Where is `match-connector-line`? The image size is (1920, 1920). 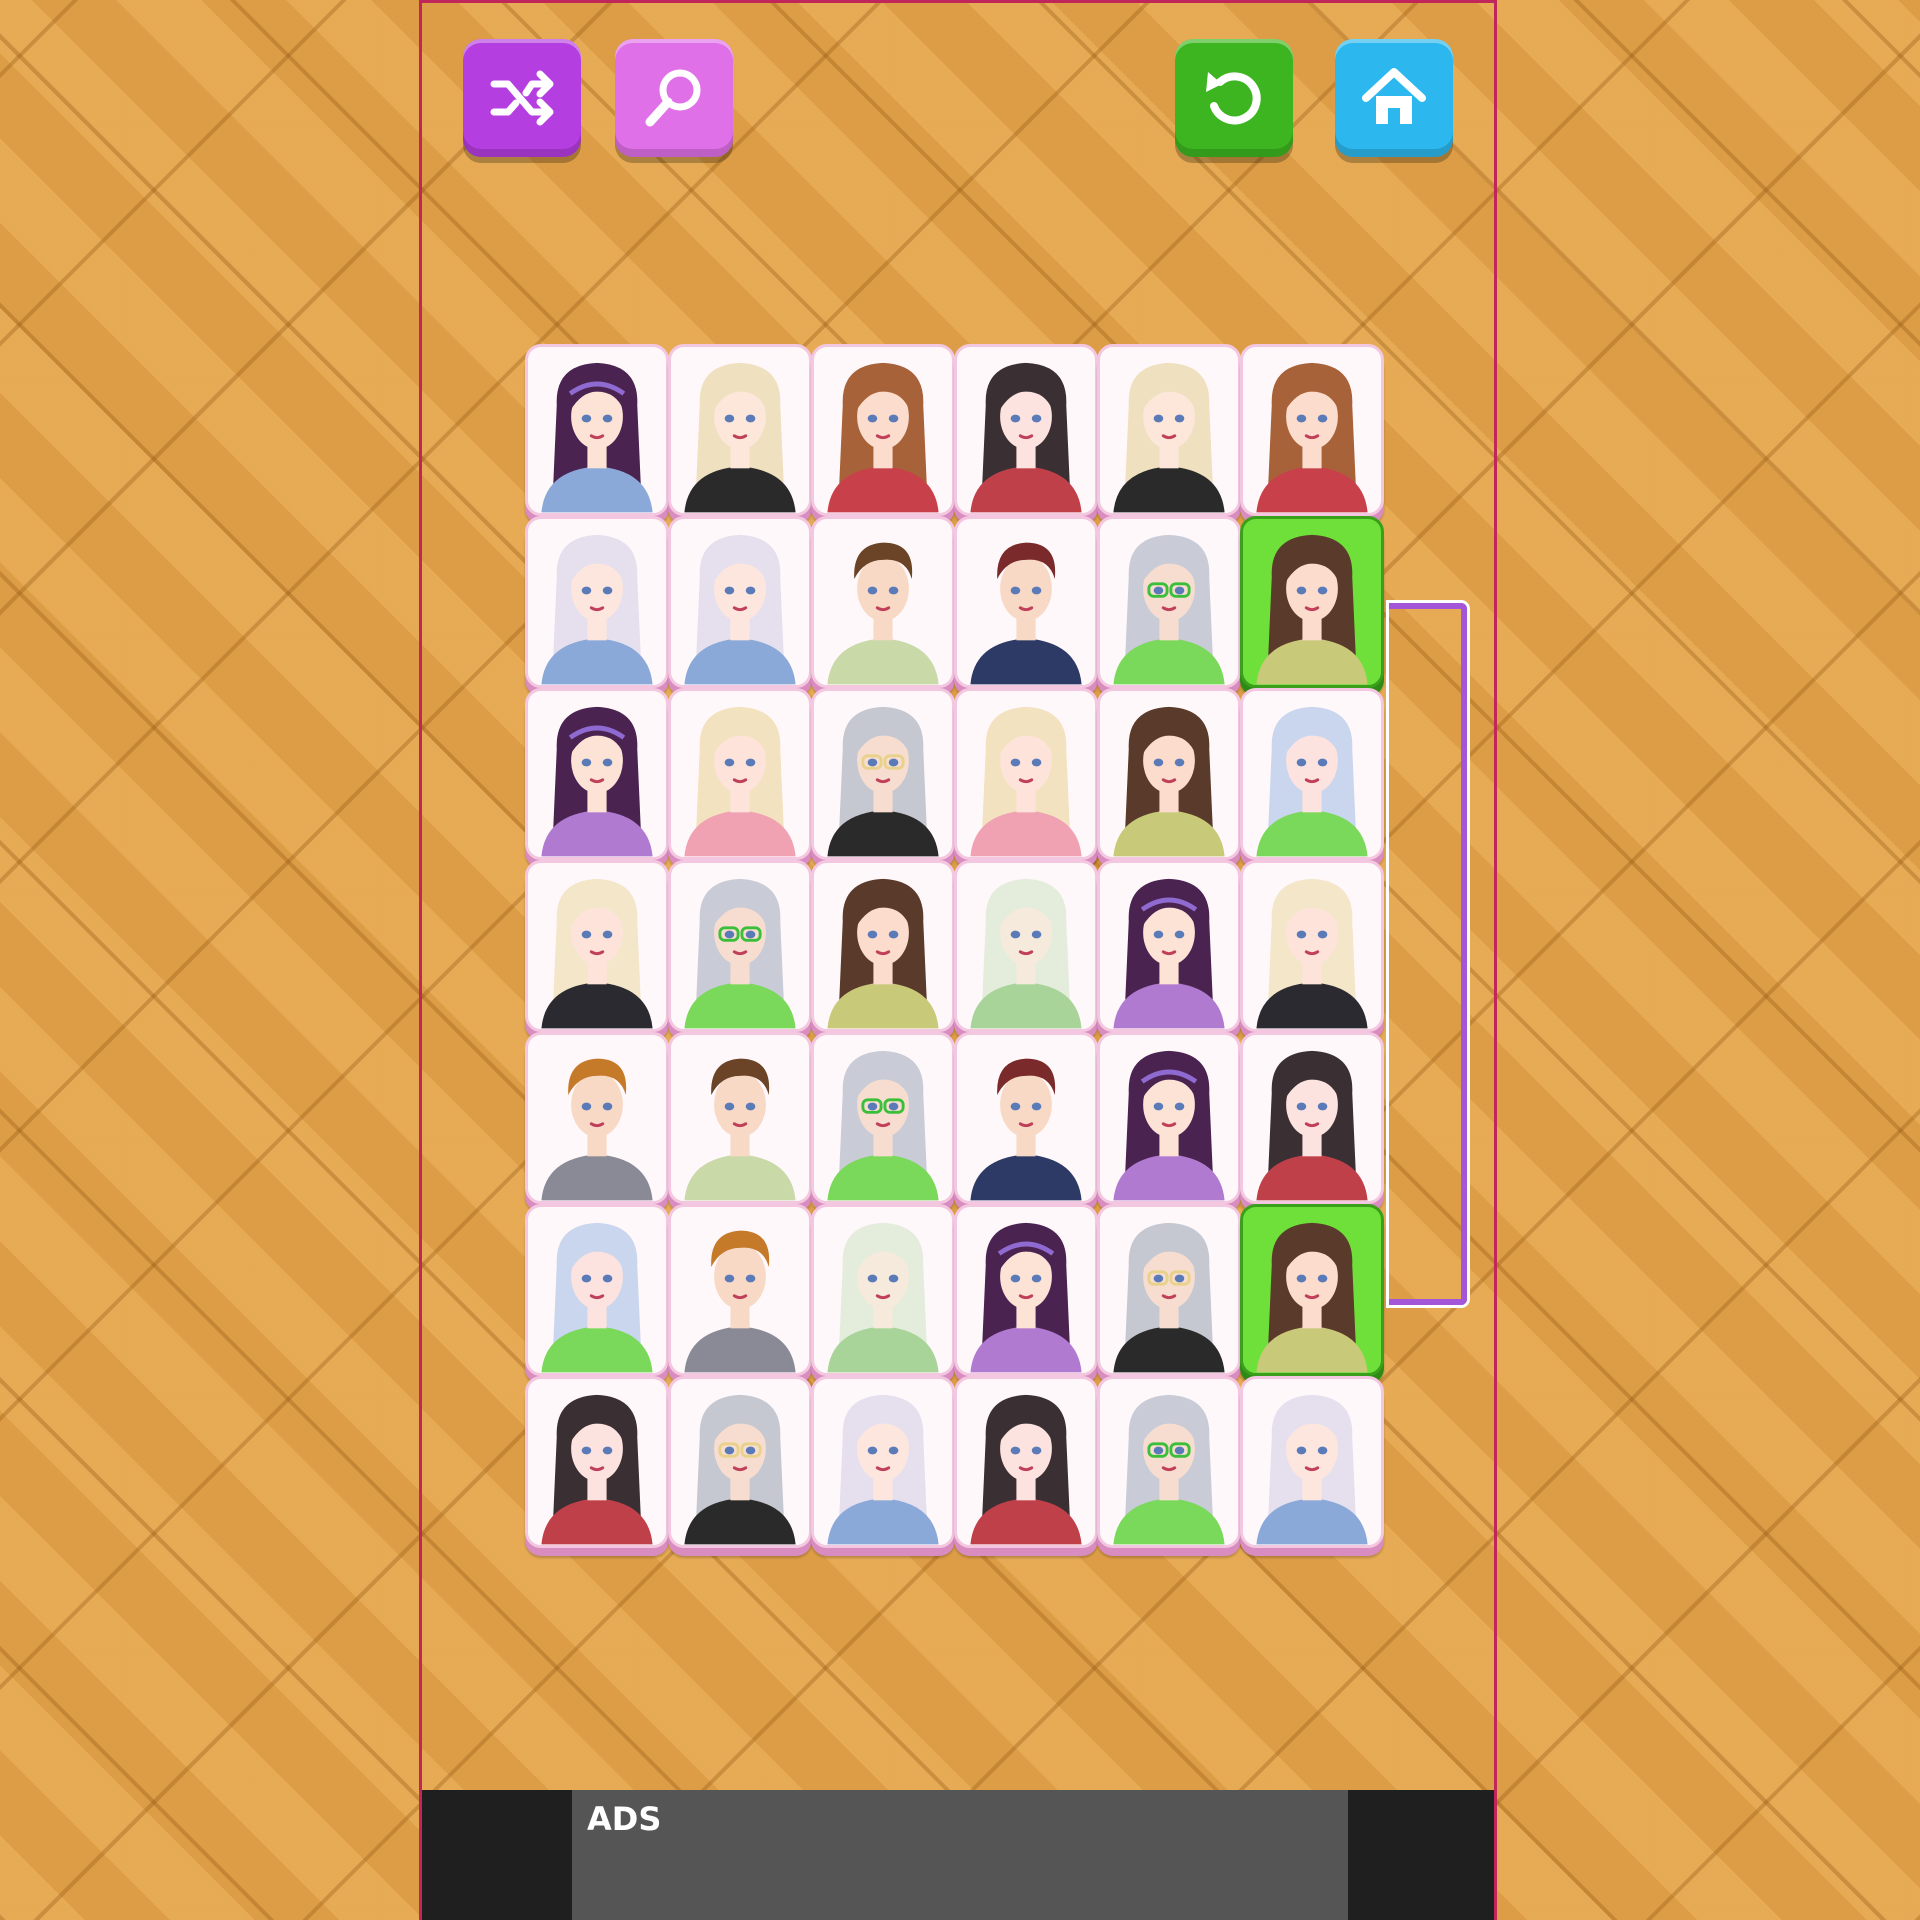 match-connector-line is located at coordinates (1428, 954).